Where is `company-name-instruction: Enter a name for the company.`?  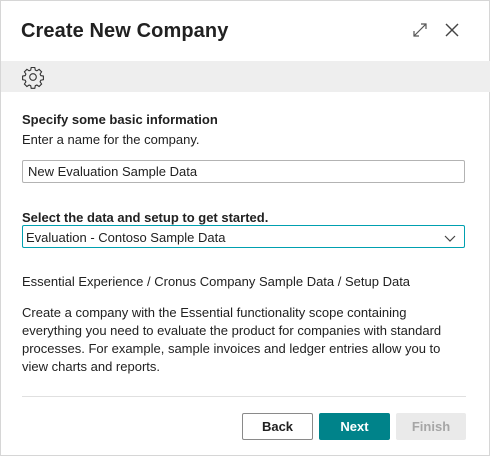 company-name-instruction: Enter a name for the company. is located at coordinates (111, 139).